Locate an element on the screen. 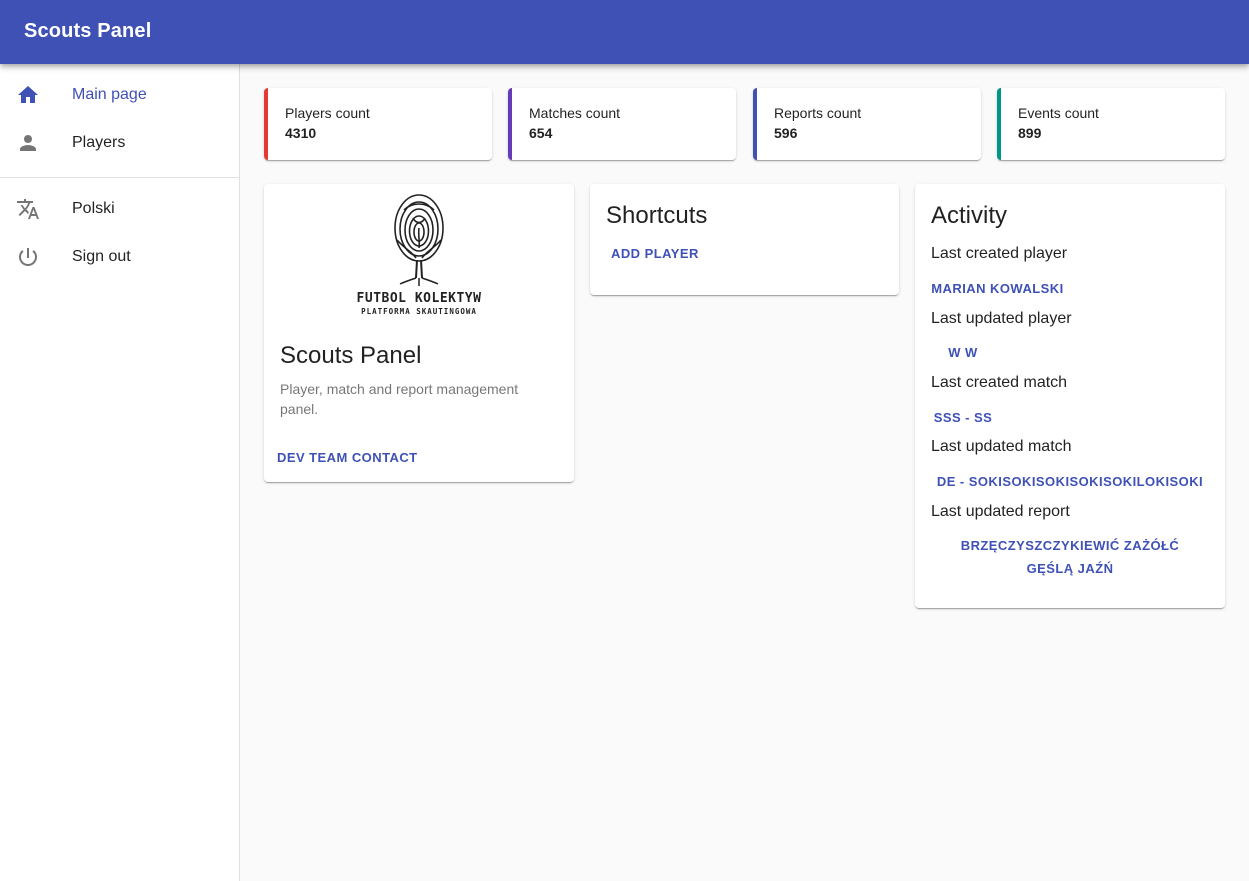 This screenshot has height=881, width=1249. stat-label: Events count is located at coordinates (1058, 113).